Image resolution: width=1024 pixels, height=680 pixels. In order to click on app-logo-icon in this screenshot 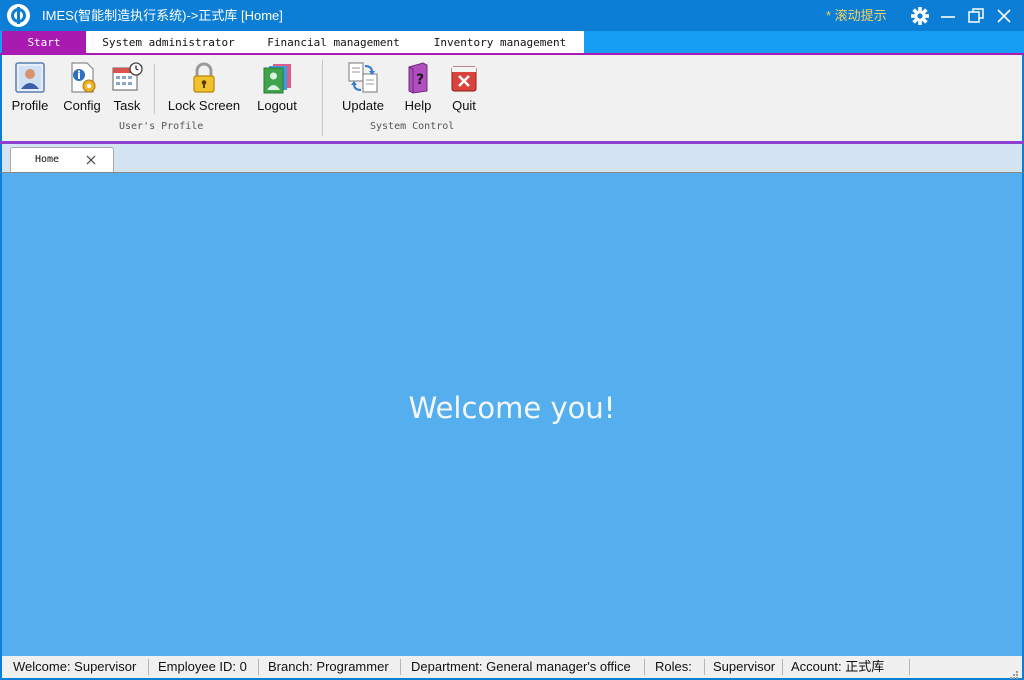, I will do `click(18, 15)`.